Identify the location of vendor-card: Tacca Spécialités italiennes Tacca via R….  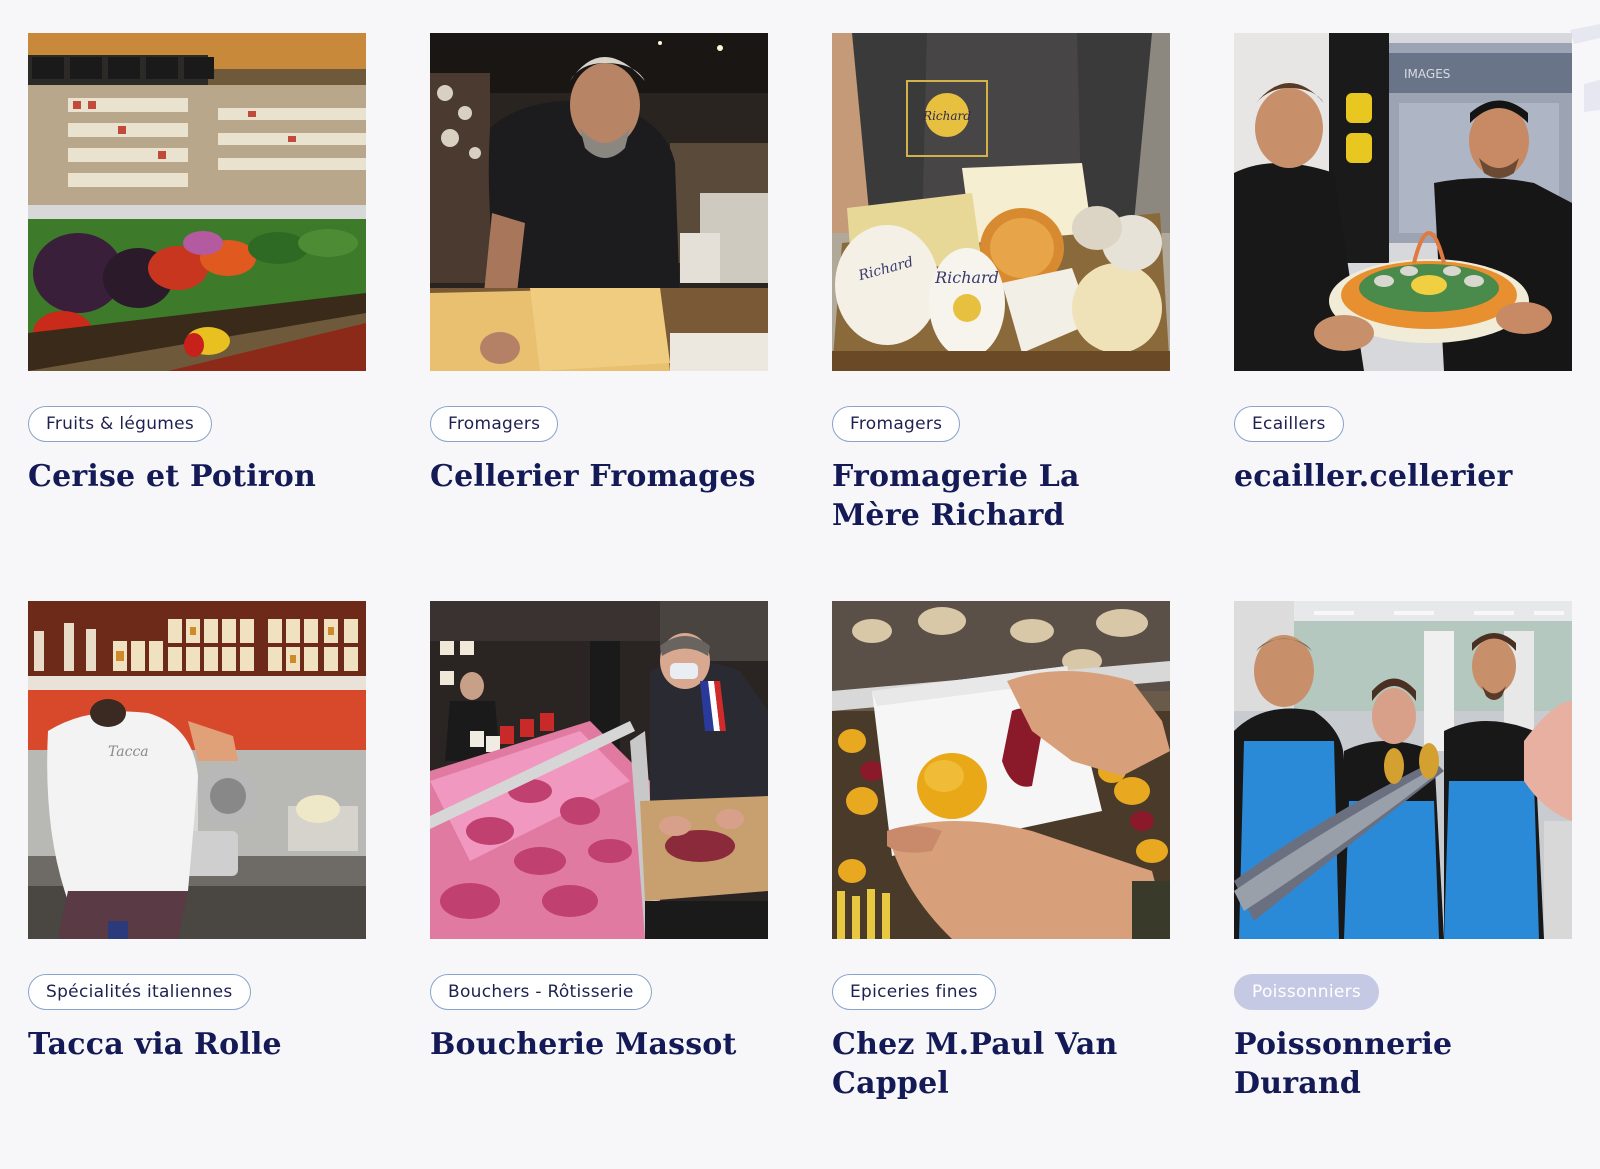
(197, 885).